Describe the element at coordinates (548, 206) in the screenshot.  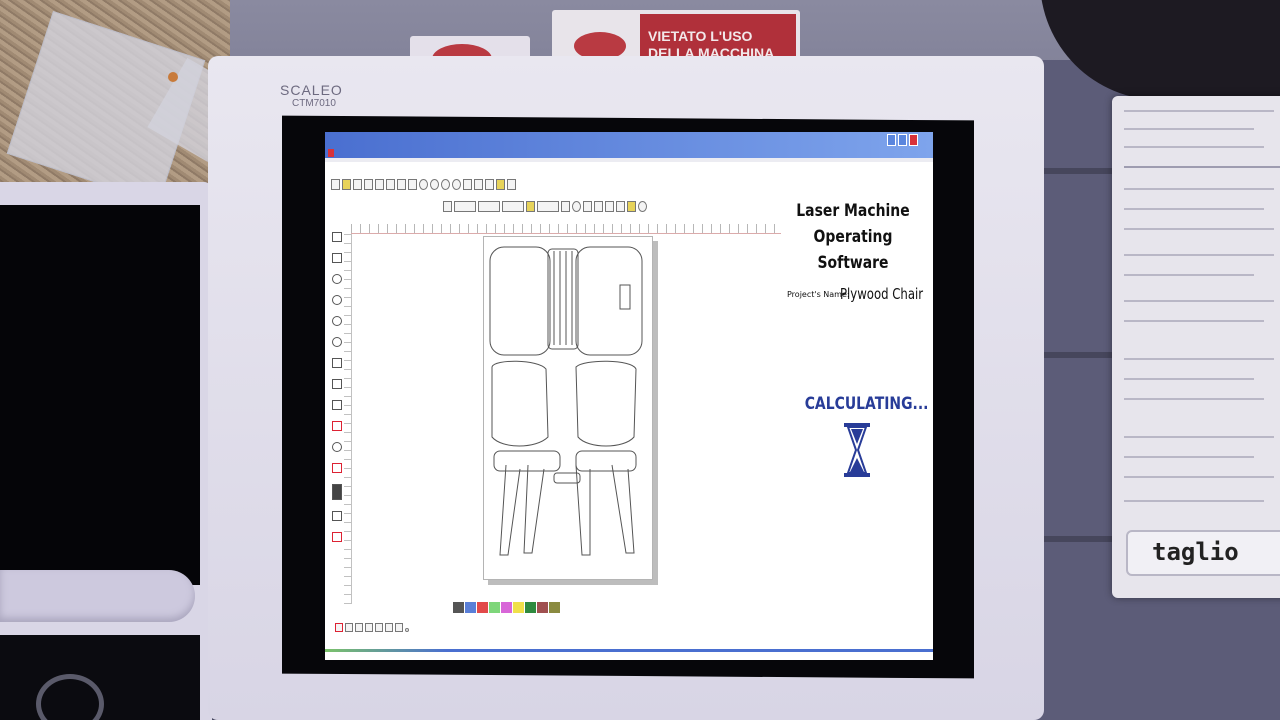
I see `group-icon` at that location.